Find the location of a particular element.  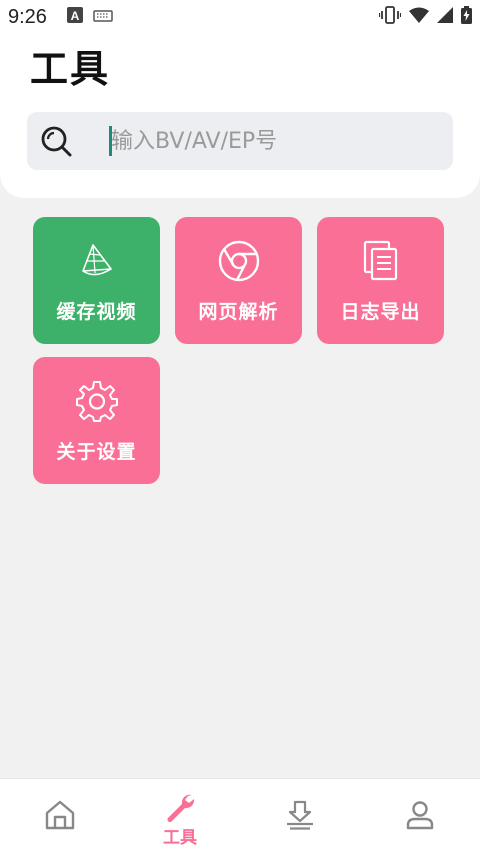

nav-tools-label: 工具 is located at coordinates (180, 838).